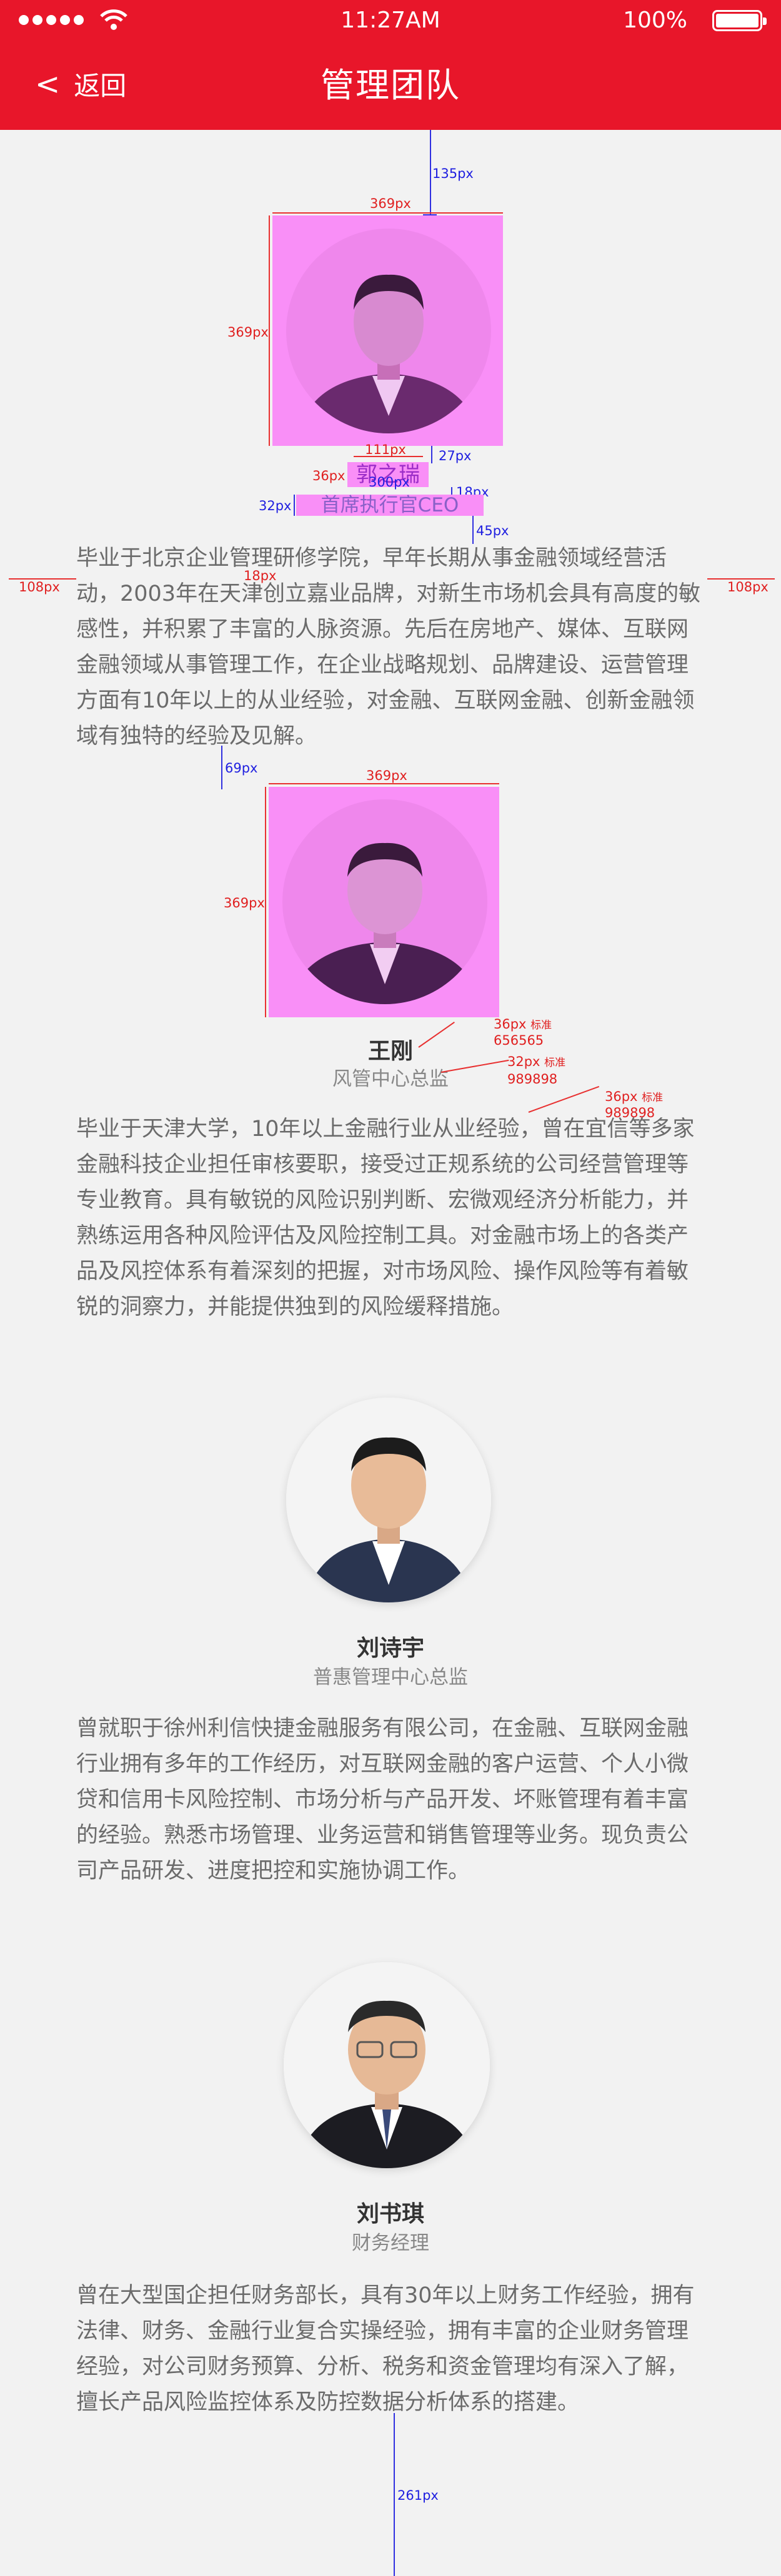 The width and height of the screenshot is (781, 2576). I want to click on color-label: 989898, so click(532, 1079).